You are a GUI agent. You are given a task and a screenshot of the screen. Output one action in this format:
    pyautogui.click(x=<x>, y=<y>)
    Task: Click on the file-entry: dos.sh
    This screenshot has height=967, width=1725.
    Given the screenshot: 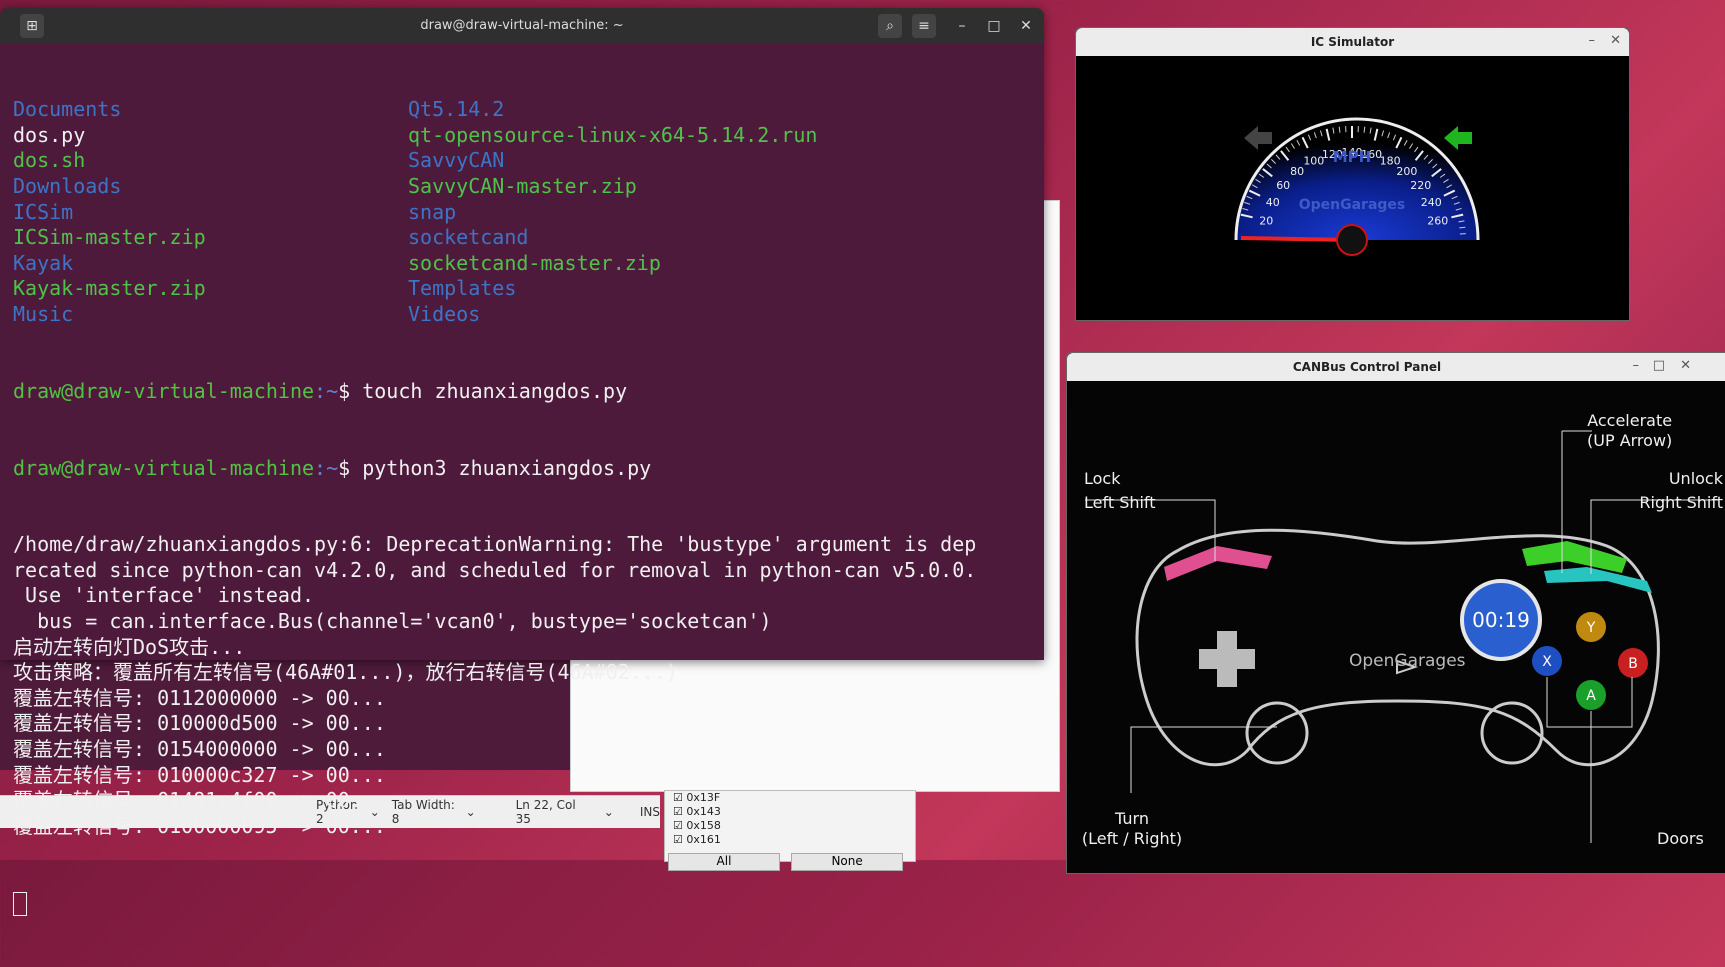 What is the action you would take?
    pyautogui.click(x=210, y=161)
    